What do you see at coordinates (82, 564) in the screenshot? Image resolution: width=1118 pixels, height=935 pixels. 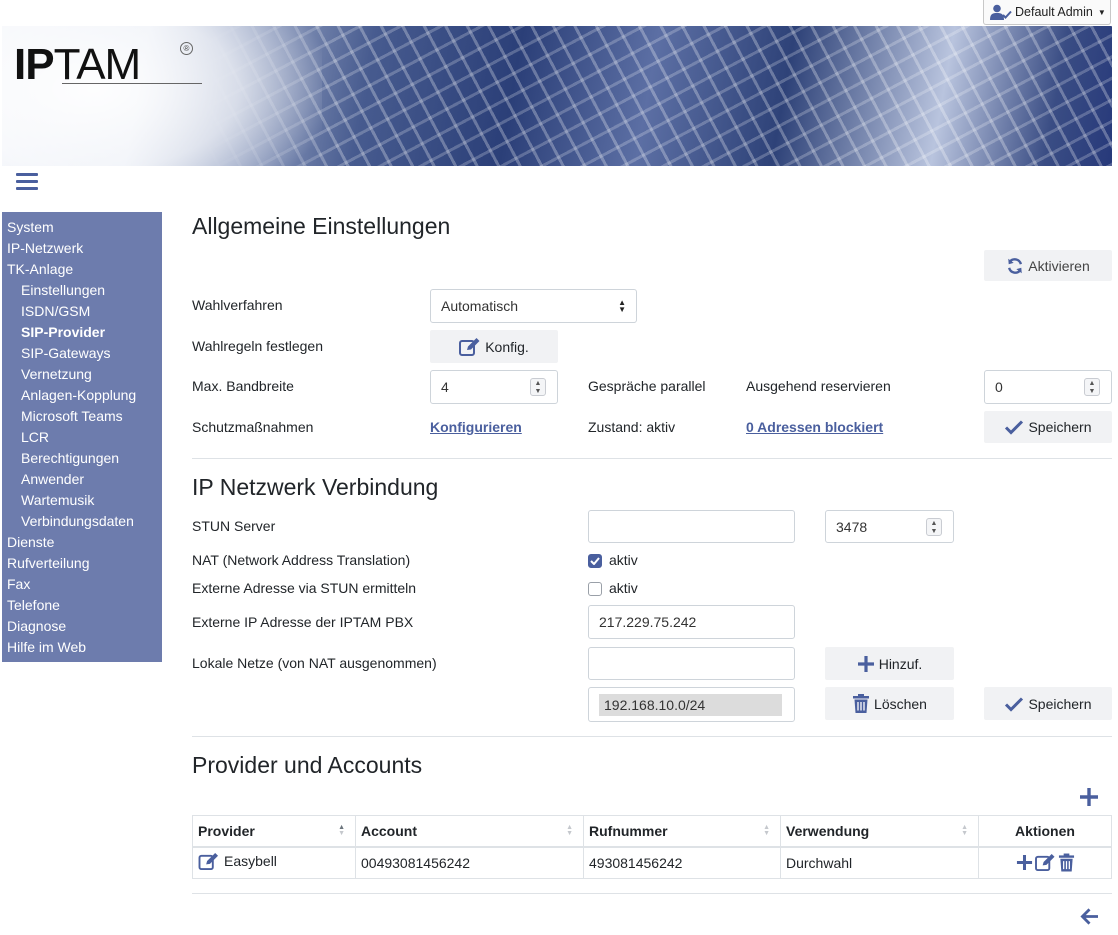 I see `sidebar-item-rufverteilung: Rufverteilung` at bounding box center [82, 564].